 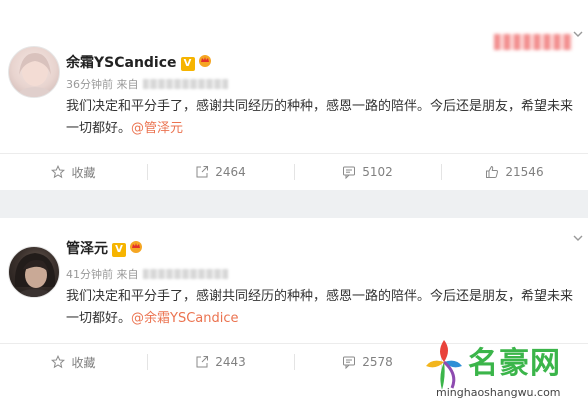 I want to click on mention-link: @余霜YSCandice, so click(x=185, y=318).